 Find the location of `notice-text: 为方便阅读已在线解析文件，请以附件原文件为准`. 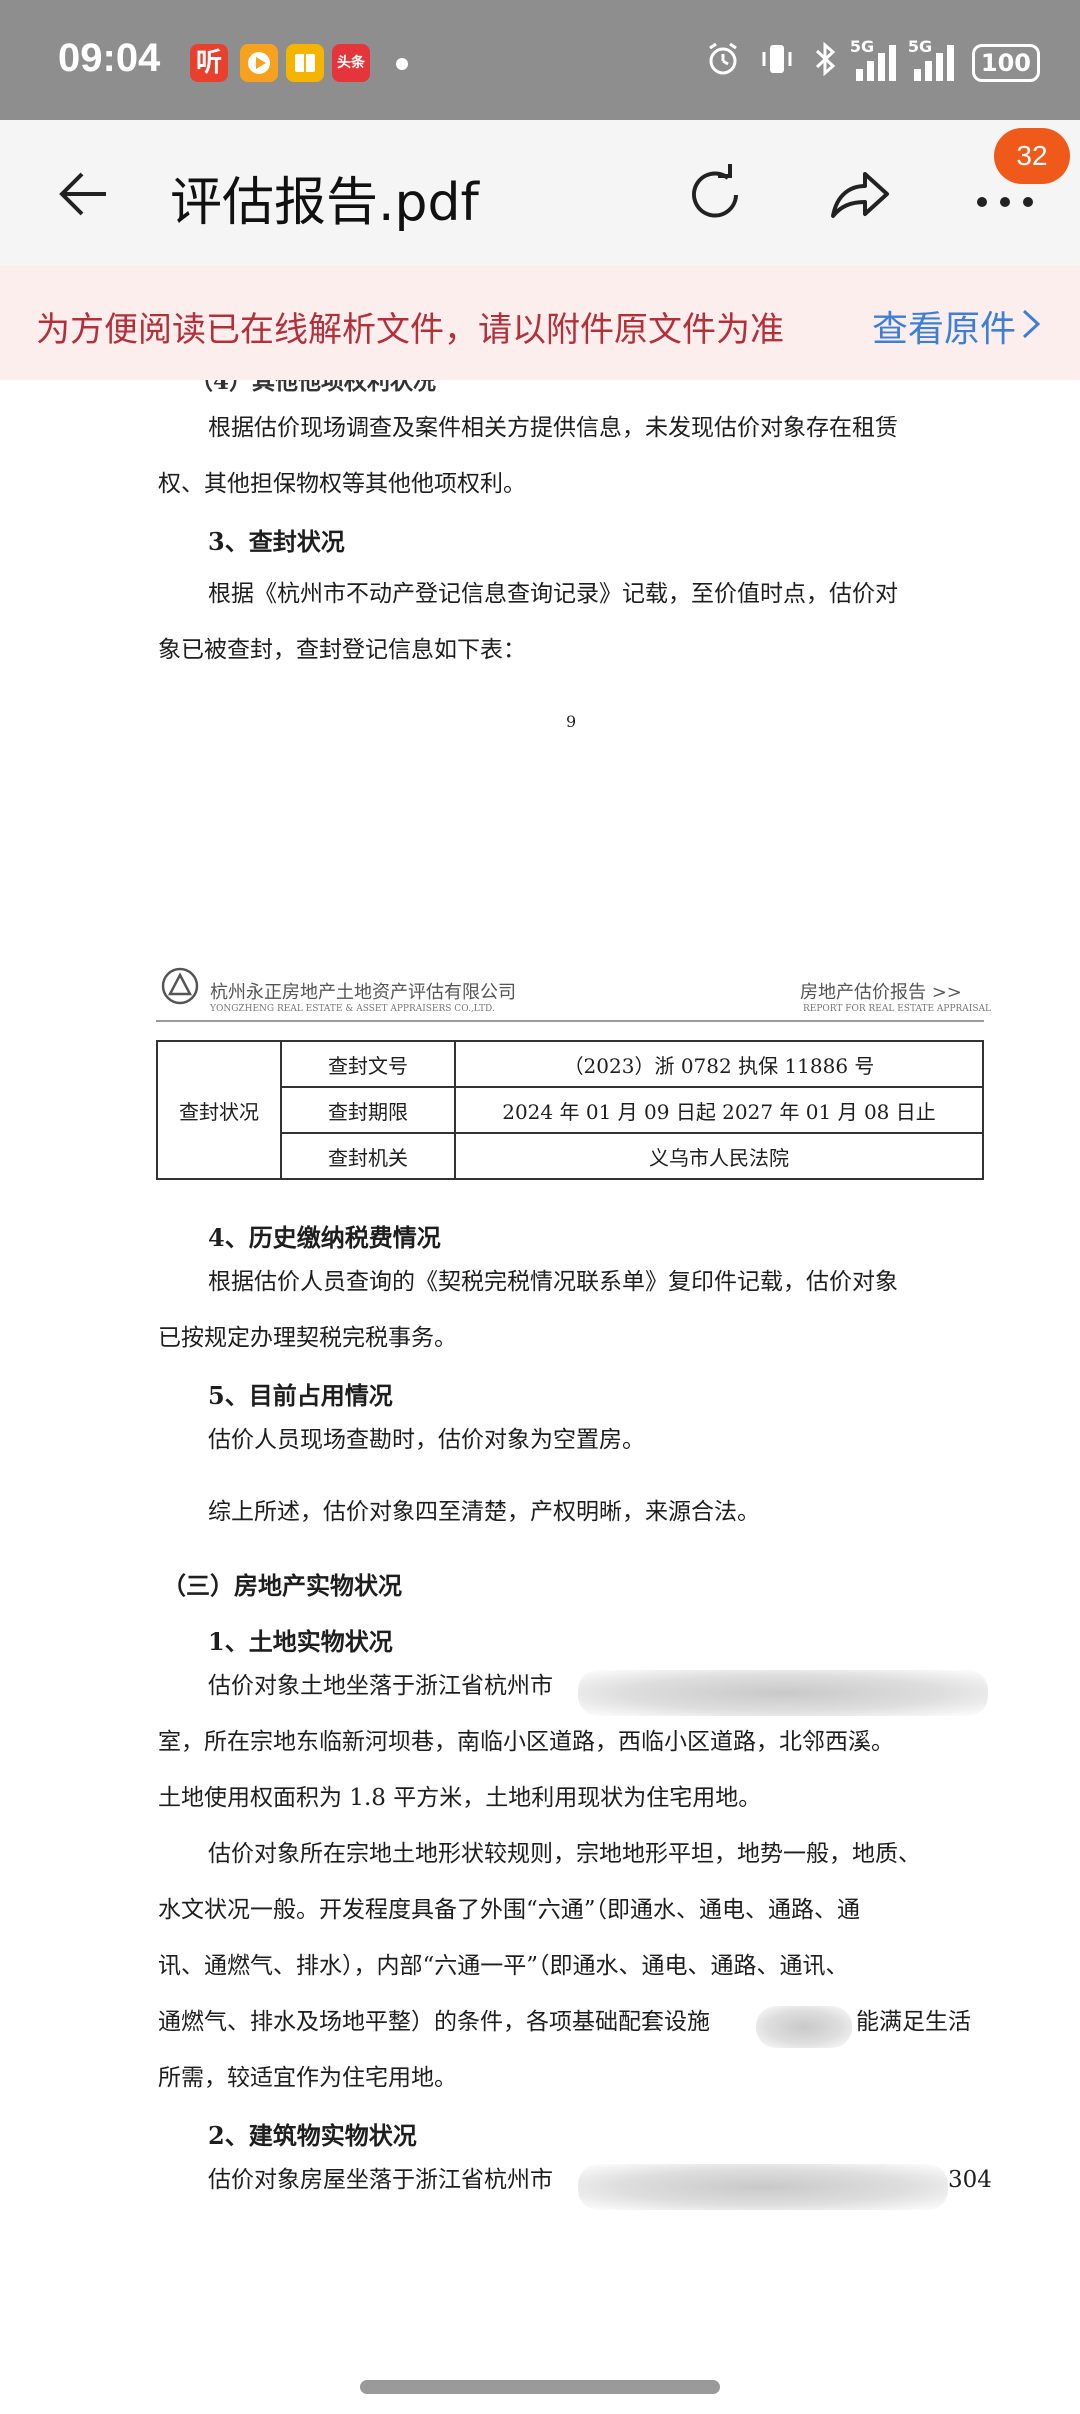

notice-text: 为方便阅读已在线解析文件，请以附件原文件为准 is located at coordinates (410, 330).